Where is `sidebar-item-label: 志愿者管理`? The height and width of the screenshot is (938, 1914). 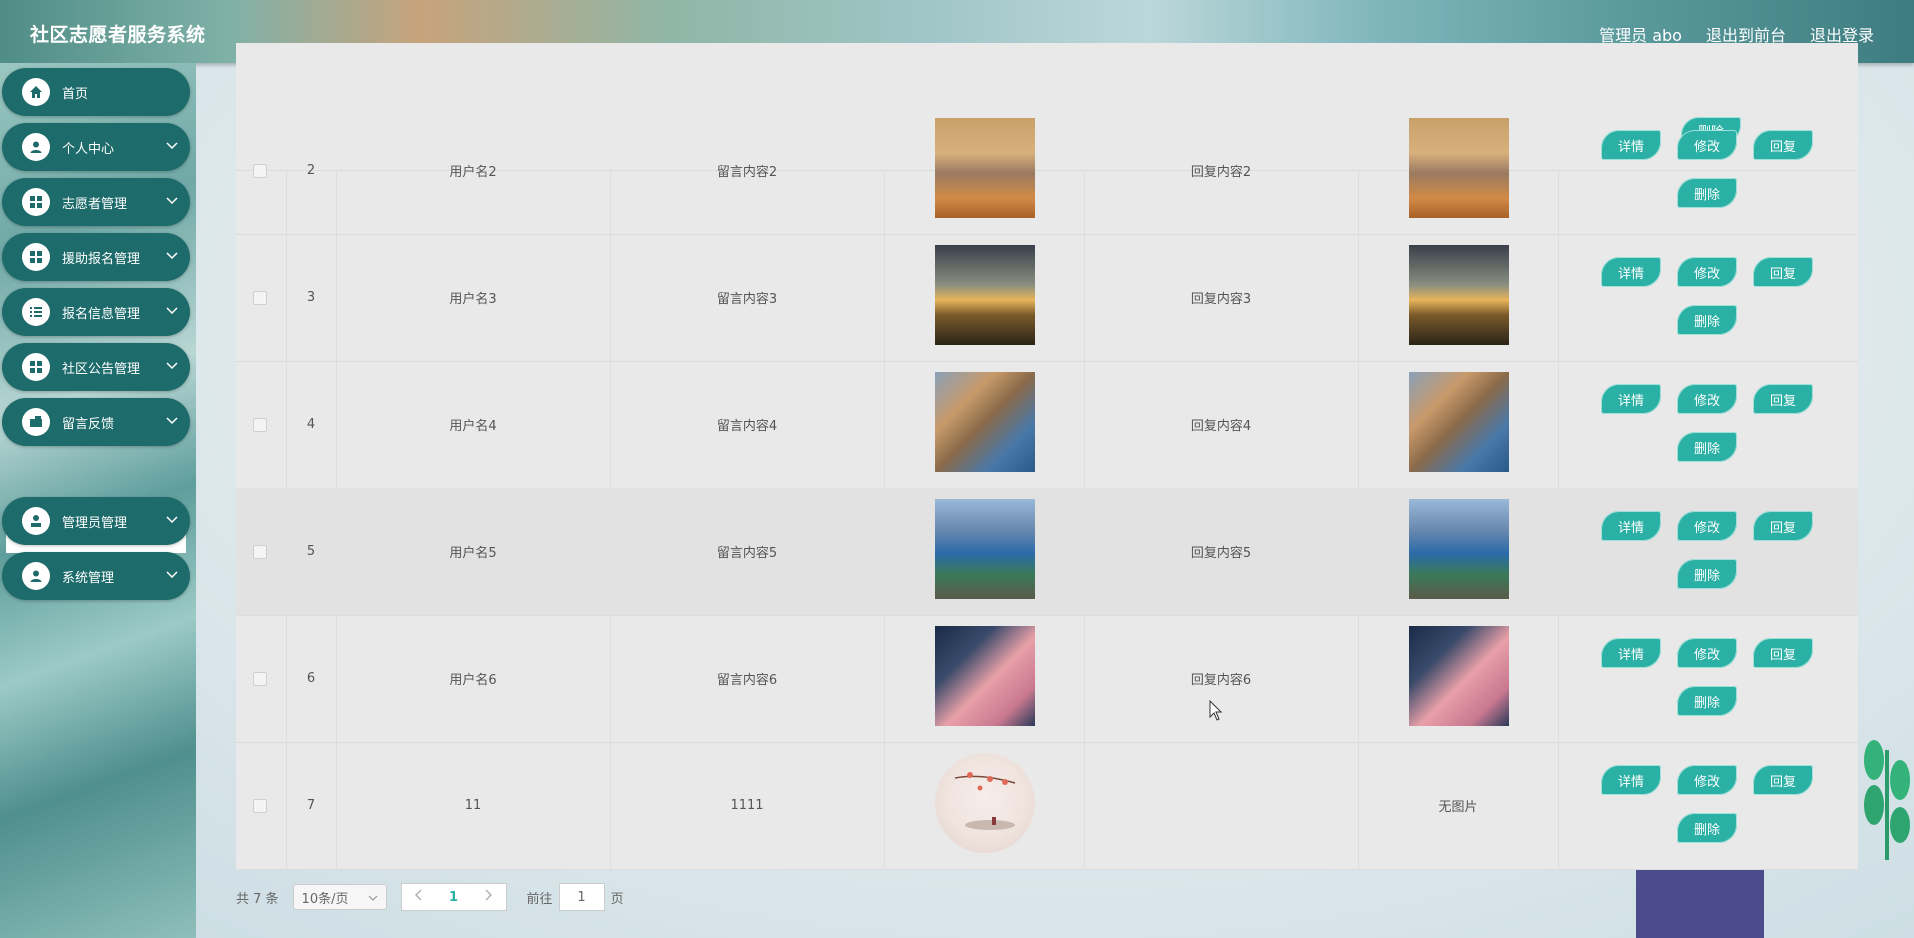
sidebar-item-label: 志愿者管理 is located at coordinates (95, 204).